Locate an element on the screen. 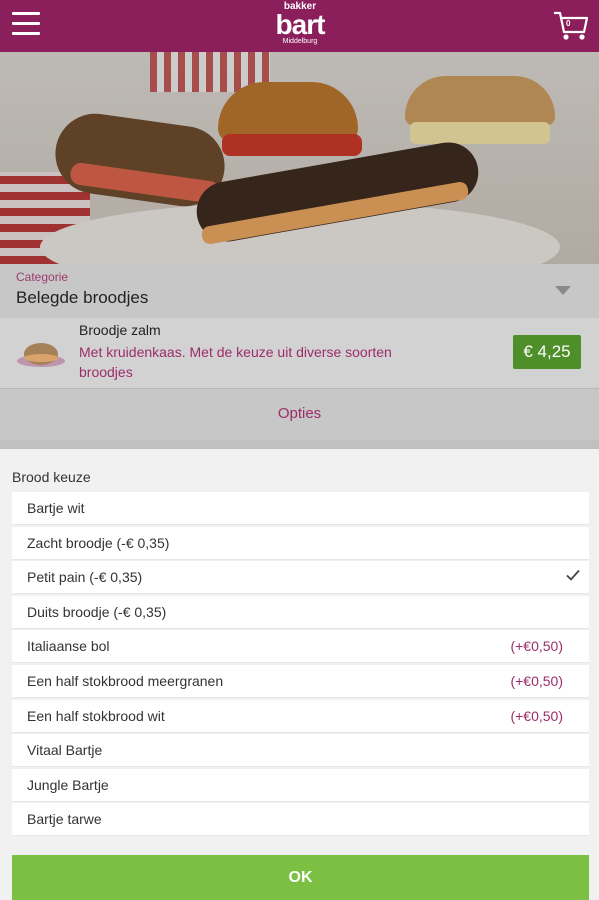  logo-city-text: Middelburg is located at coordinates (300, 41).